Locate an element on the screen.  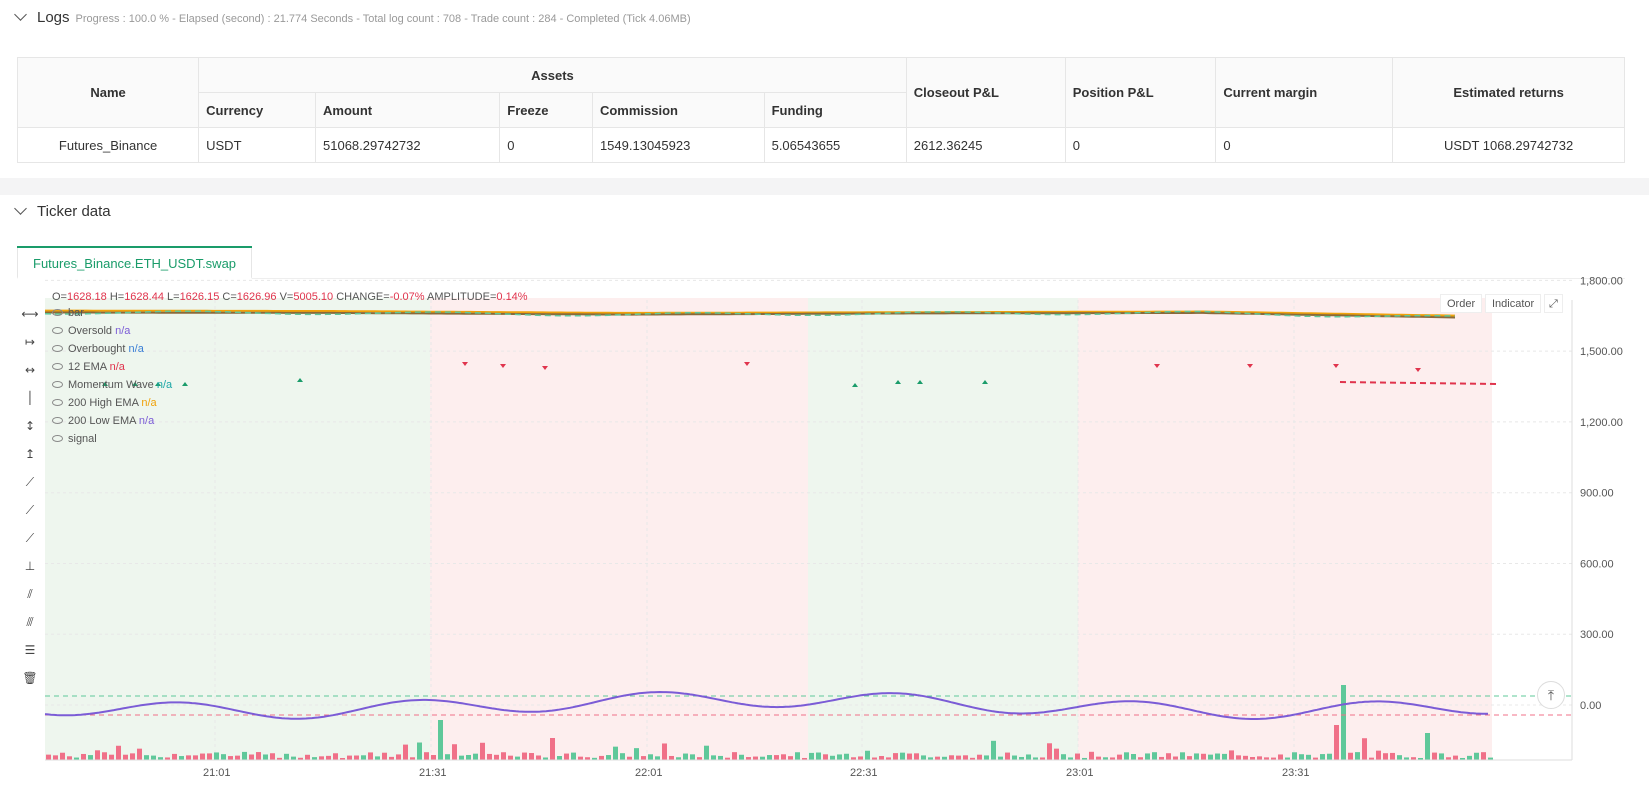
fullscreen-icon: ⤢ is located at coordinates (1553, 303).